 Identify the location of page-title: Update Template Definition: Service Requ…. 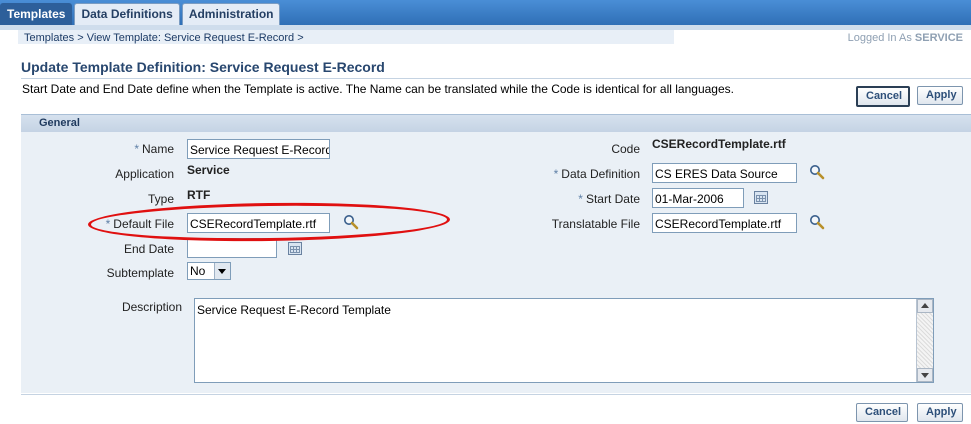
(203, 67).